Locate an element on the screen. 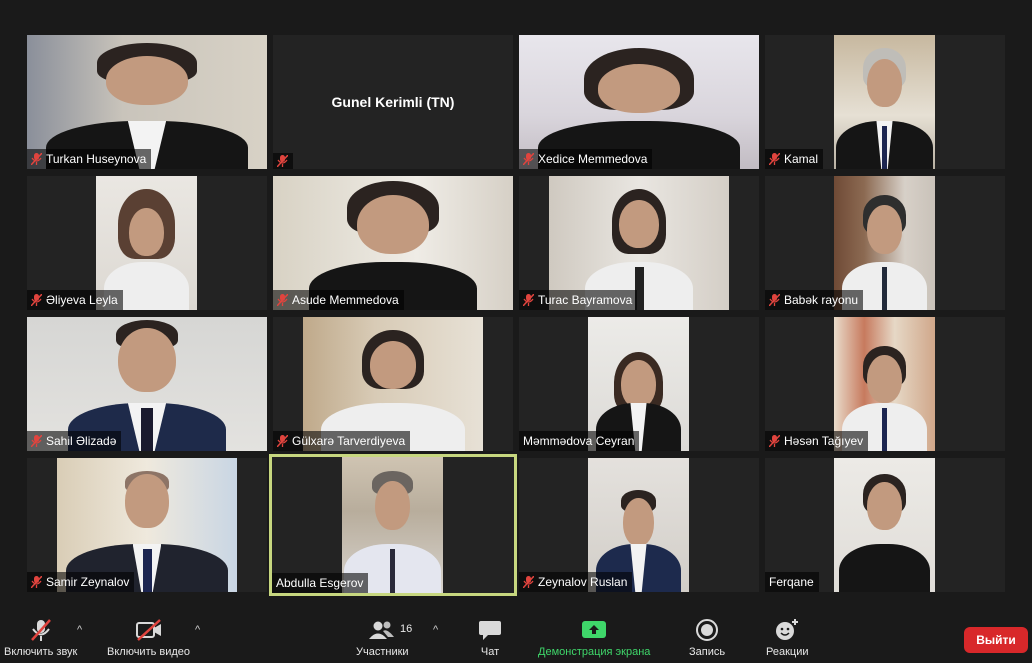 This screenshot has height=663, width=1032. participant-name-tag is located at coordinates (283, 161).